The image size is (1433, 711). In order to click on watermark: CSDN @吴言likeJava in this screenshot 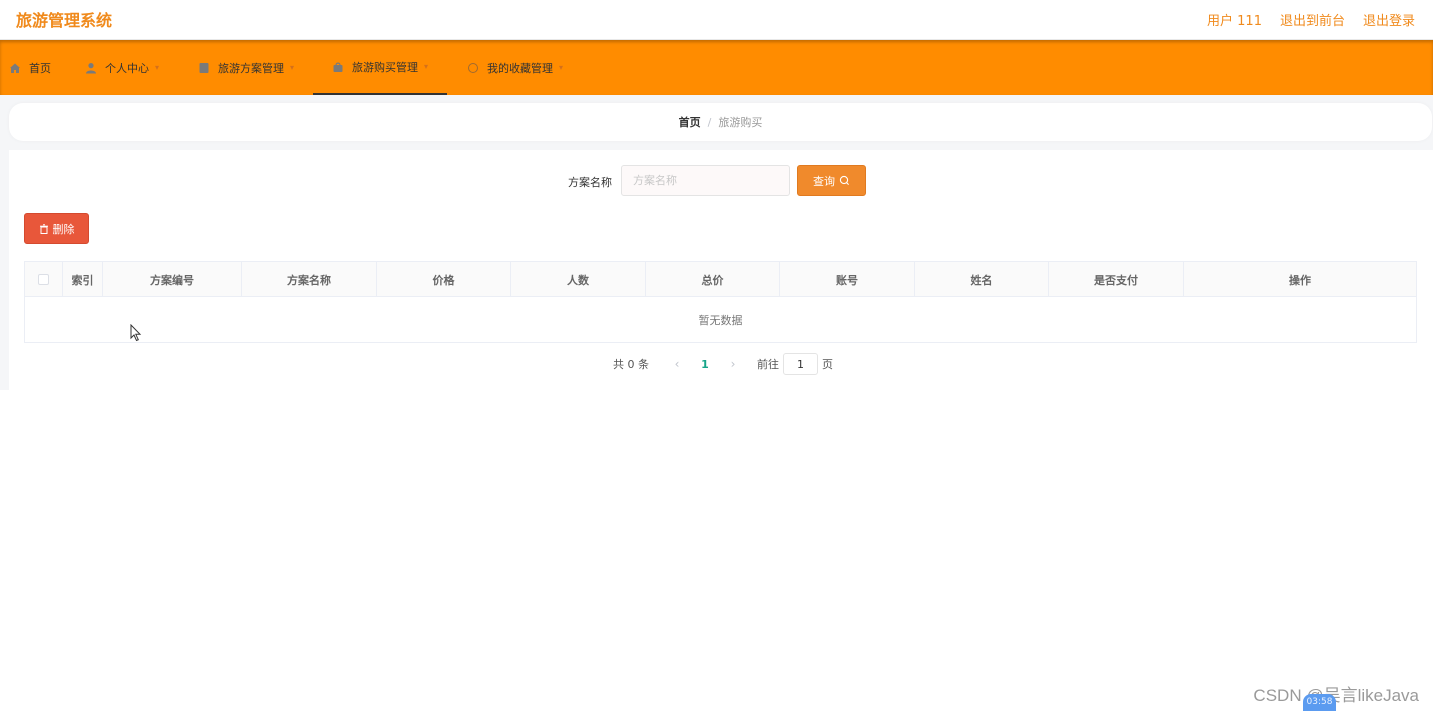, I will do `click(1336, 695)`.